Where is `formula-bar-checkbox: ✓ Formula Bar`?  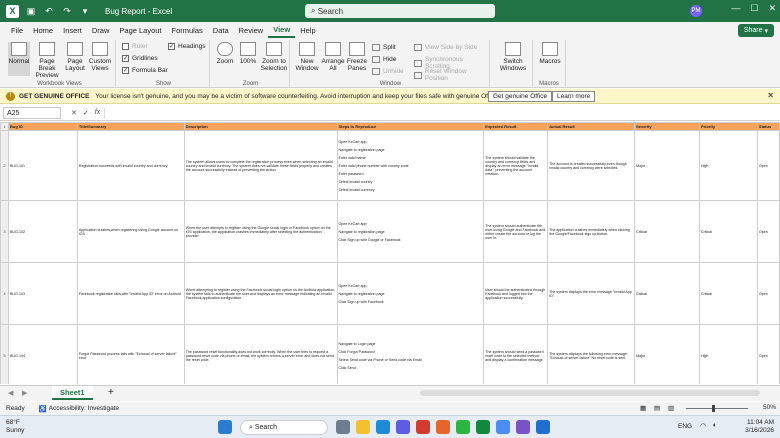
formula-bar-checkbox: ✓ Formula Bar is located at coordinates (145, 70).